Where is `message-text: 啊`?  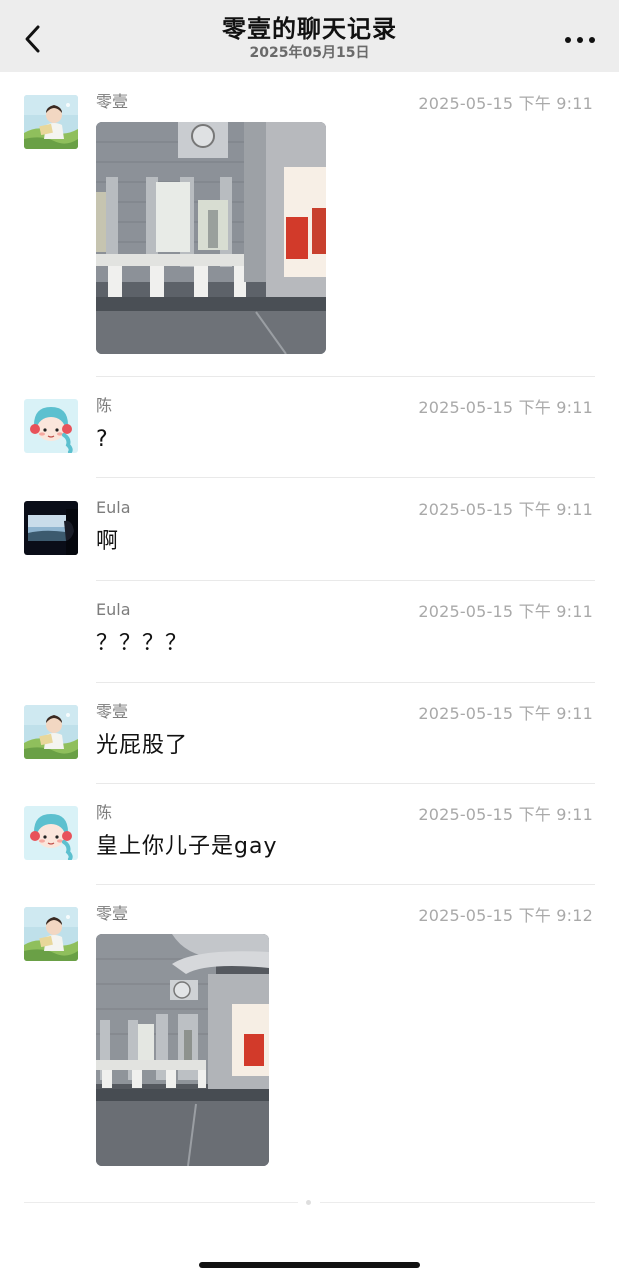
message-text: 啊 is located at coordinates (108, 541).